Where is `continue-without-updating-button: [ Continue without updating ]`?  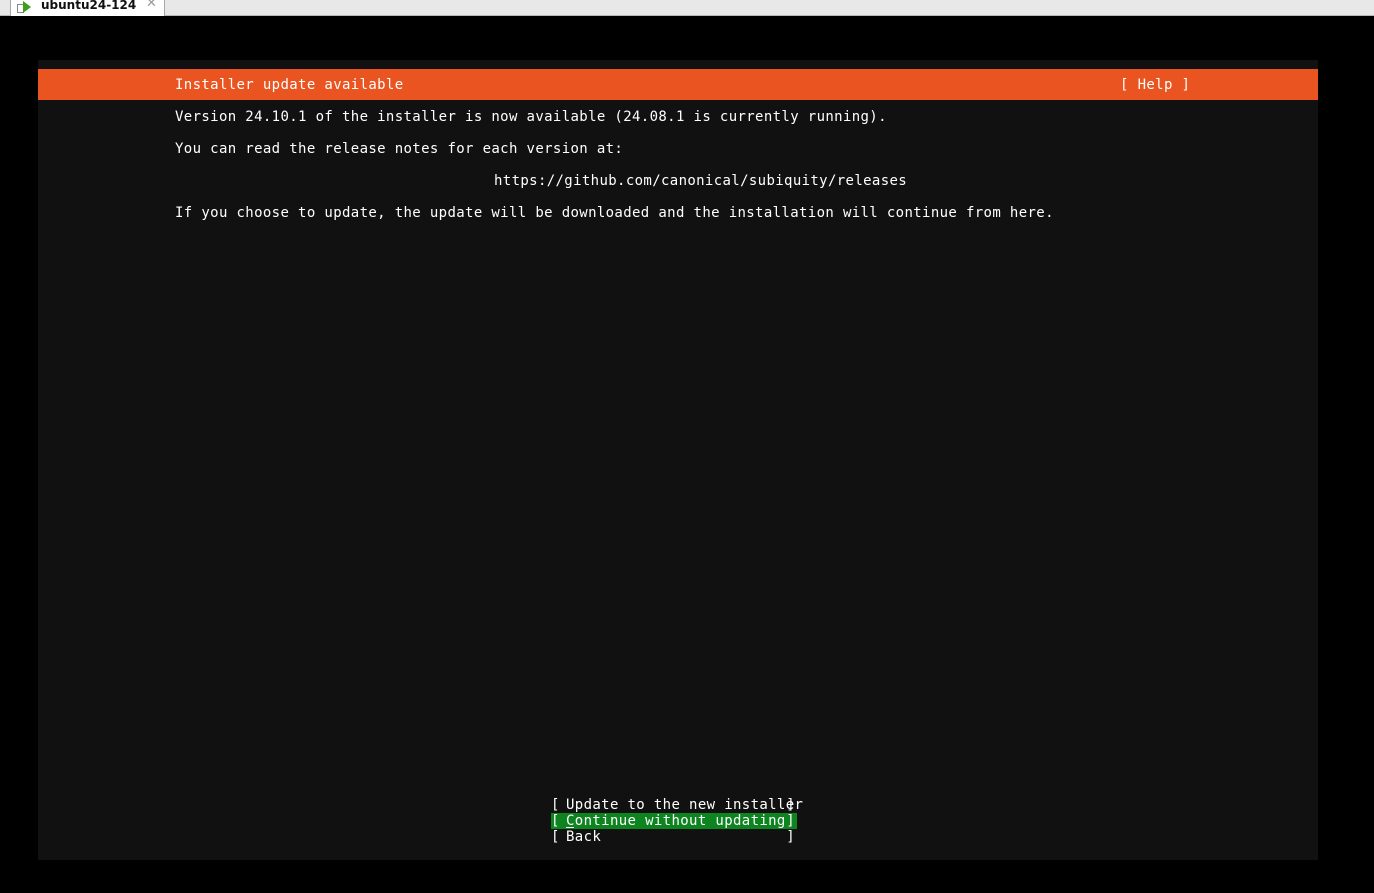 continue-without-updating-button: [ Continue without updating ] is located at coordinates (674, 821).